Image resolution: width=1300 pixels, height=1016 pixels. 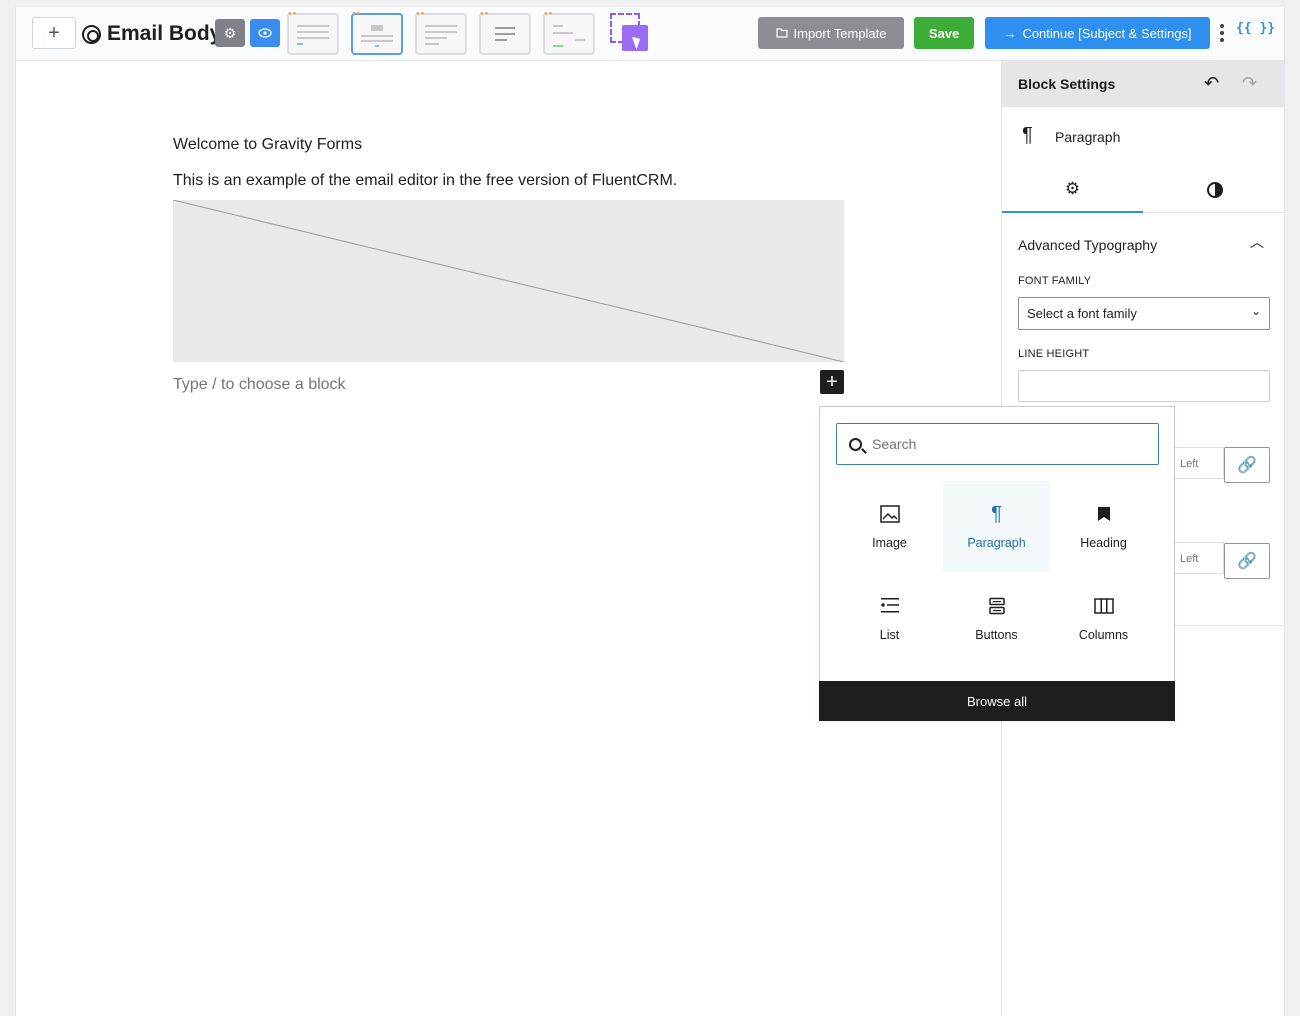 What do you see at coordinates (1255, 28) in the screenshot?
I see `shortcodes-button: {{ }}` at bounding box center [1255, 28].